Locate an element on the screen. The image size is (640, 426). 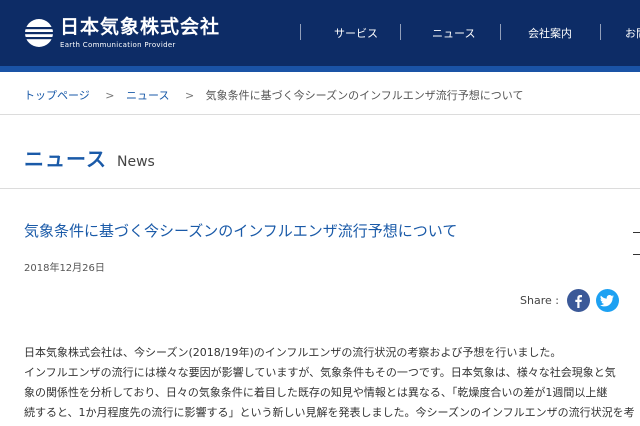
breadcrumb-home: トップページ is located at coordinates (57, 95).